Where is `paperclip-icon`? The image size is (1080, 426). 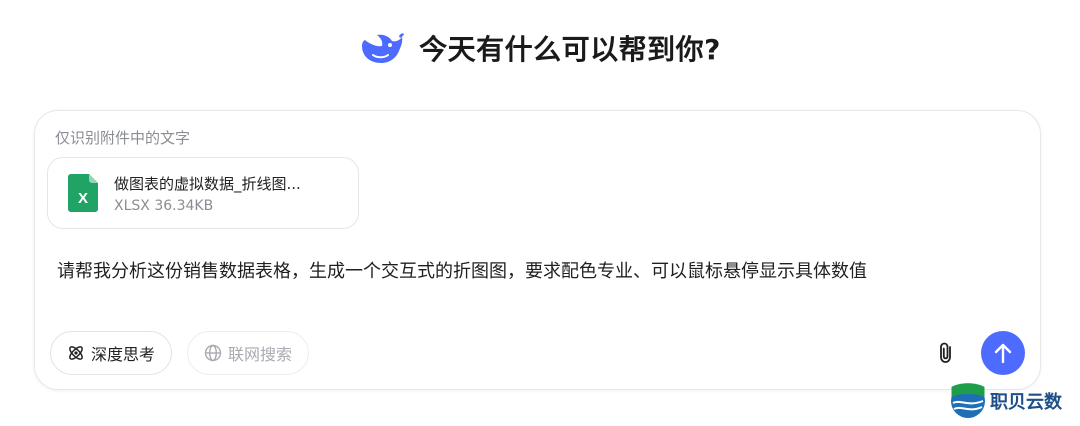
paperclip-icon is located at coordinates (947, 353).